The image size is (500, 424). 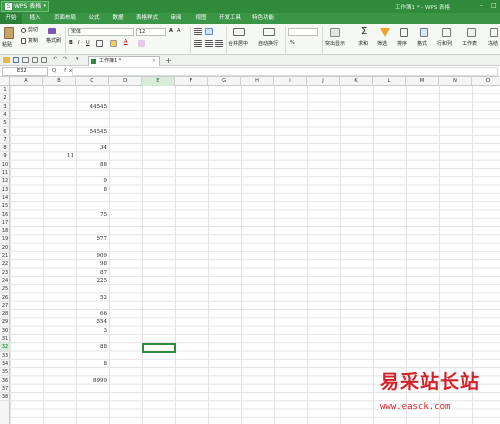 What do you see at coordinates (124, 61) in the screenshot?
I see `tab-workbook1: 工作簿1 * ×` at bounding box center [124, 61].